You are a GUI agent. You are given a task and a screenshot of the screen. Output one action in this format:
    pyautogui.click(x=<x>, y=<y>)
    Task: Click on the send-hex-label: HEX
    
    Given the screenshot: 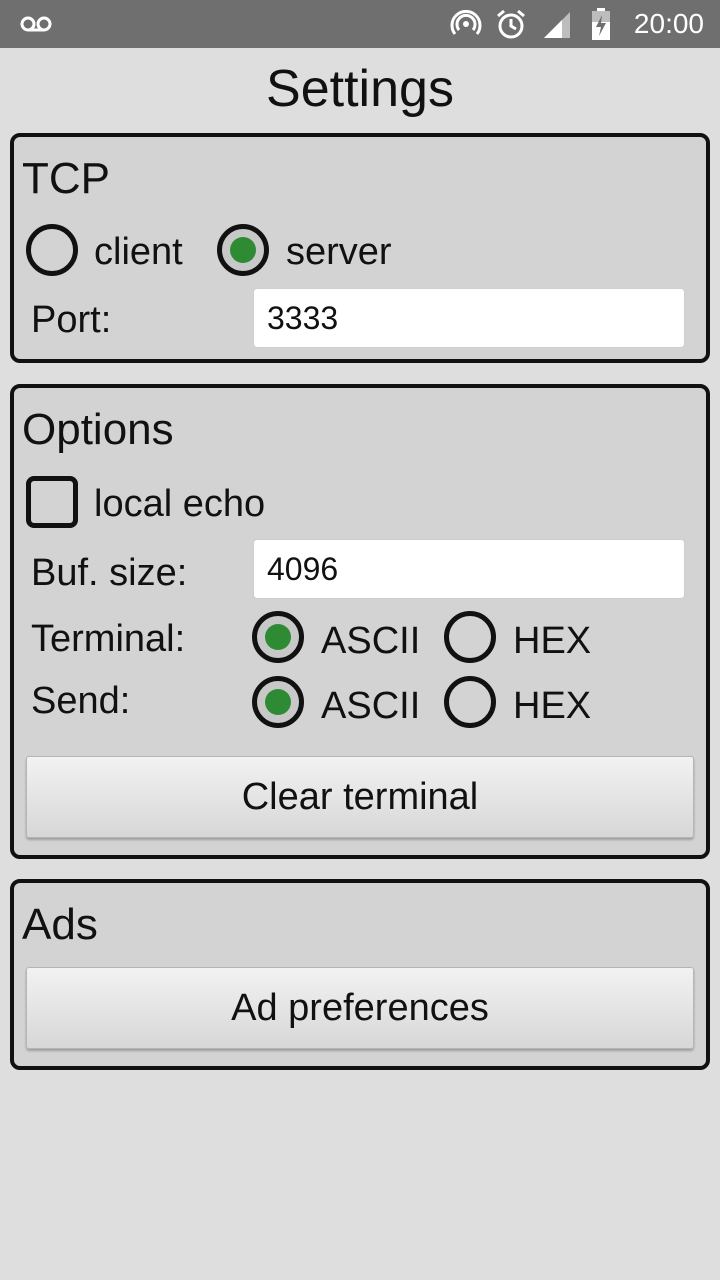 What is the action you would take?
    pyautogui.click(x=552, y=706)
    